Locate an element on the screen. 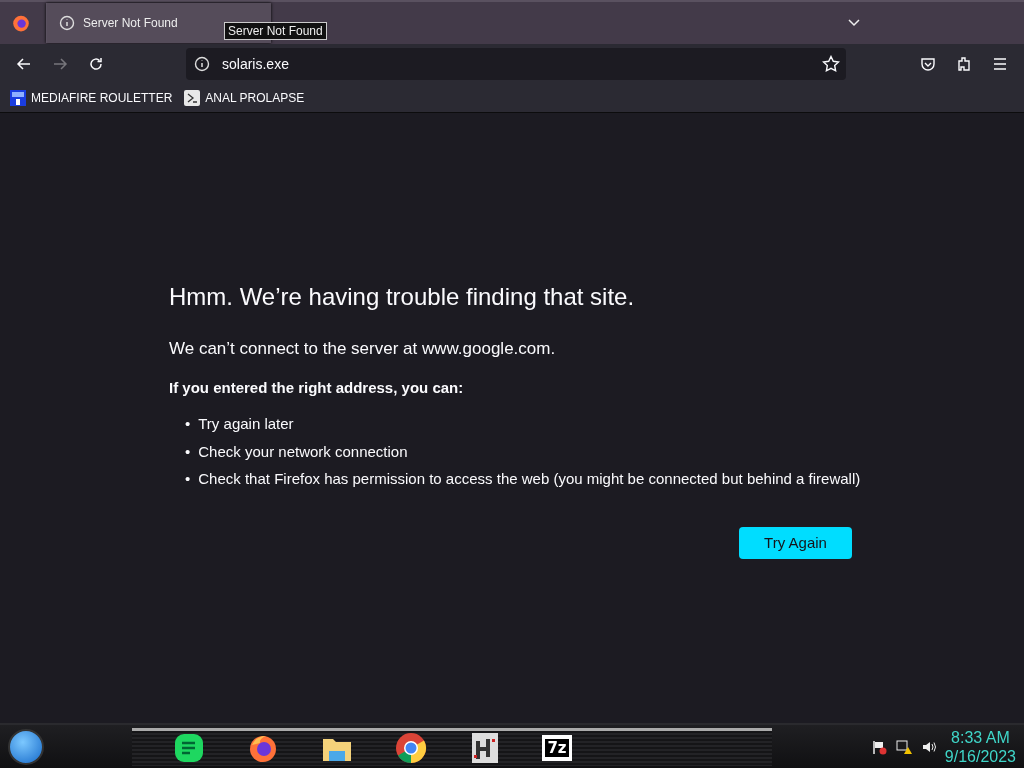  notes-app-icon is located at coordinates (189, 748).